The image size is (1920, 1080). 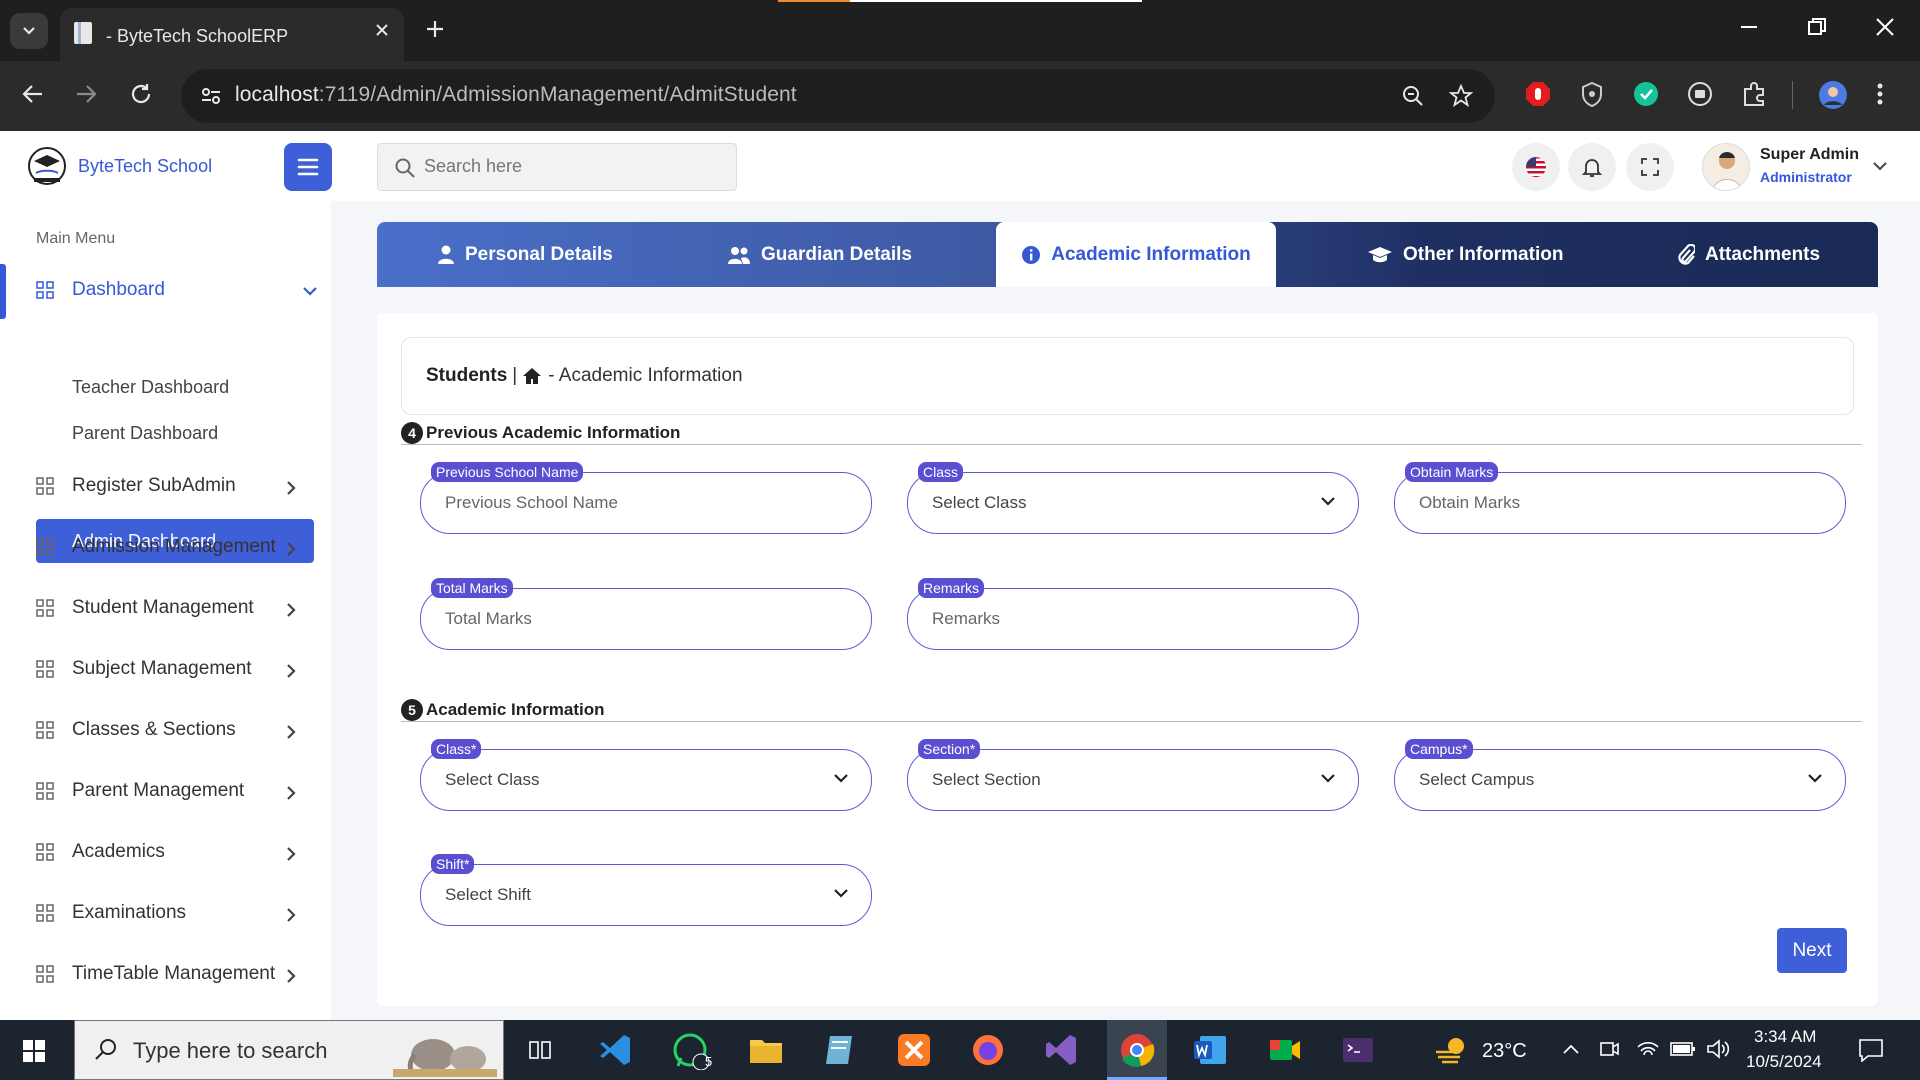 I want to click on sidebar-subitem-teacher-dashboard: Teacher Dashboard, so click(x=150, y=387).